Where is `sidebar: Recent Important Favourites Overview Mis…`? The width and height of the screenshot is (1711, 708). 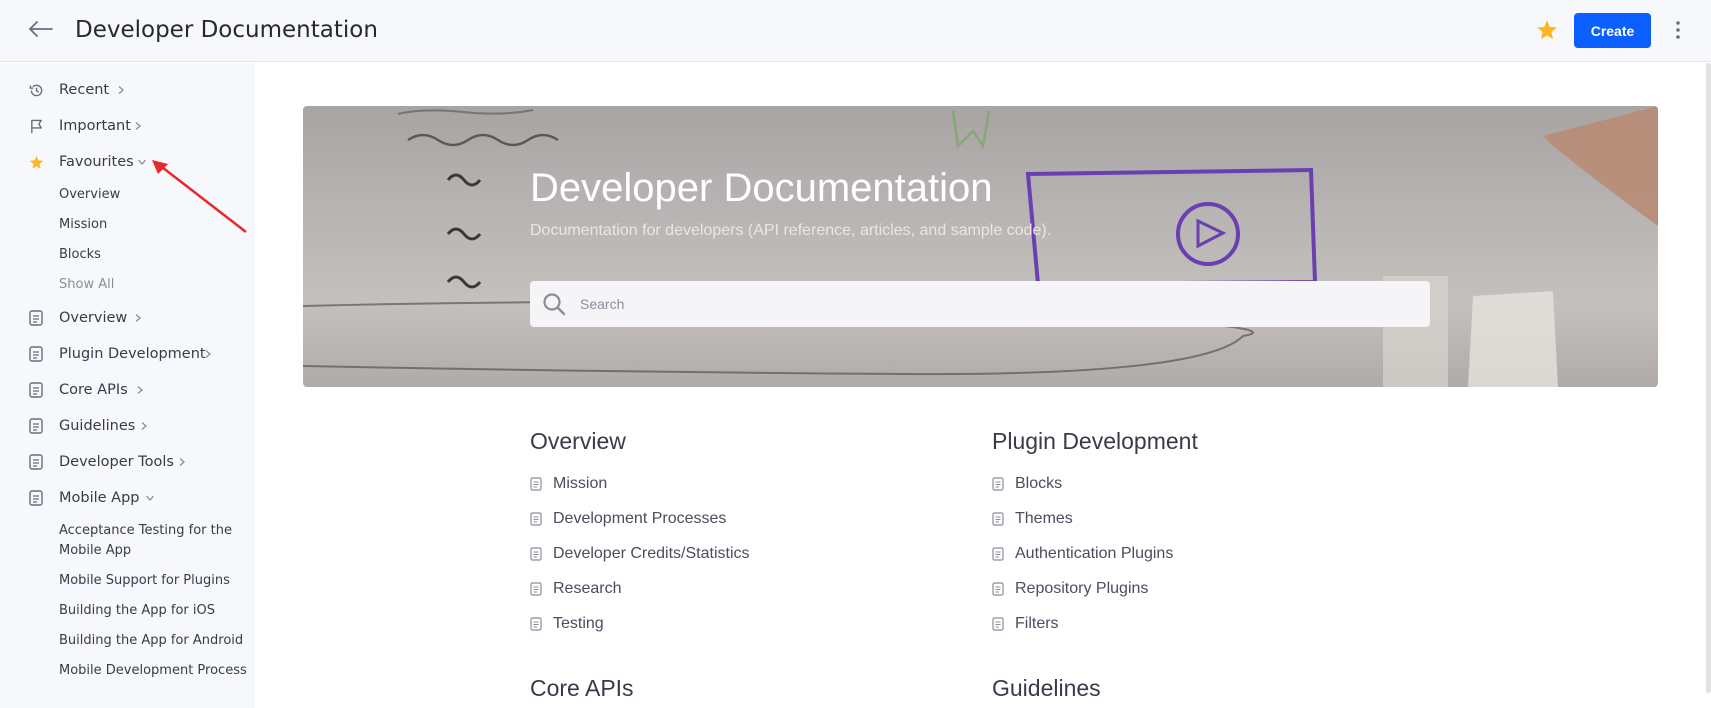 sidebar: Recent Important Favourites Overview Mis… is located at coordinates (127, 385).